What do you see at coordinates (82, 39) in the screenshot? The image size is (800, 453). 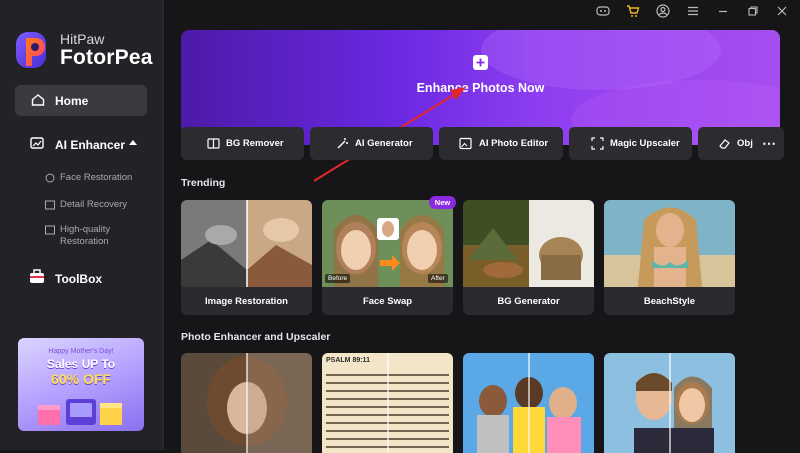 I see `brand-line1: HitPaw` at bounding box center [82, 39].